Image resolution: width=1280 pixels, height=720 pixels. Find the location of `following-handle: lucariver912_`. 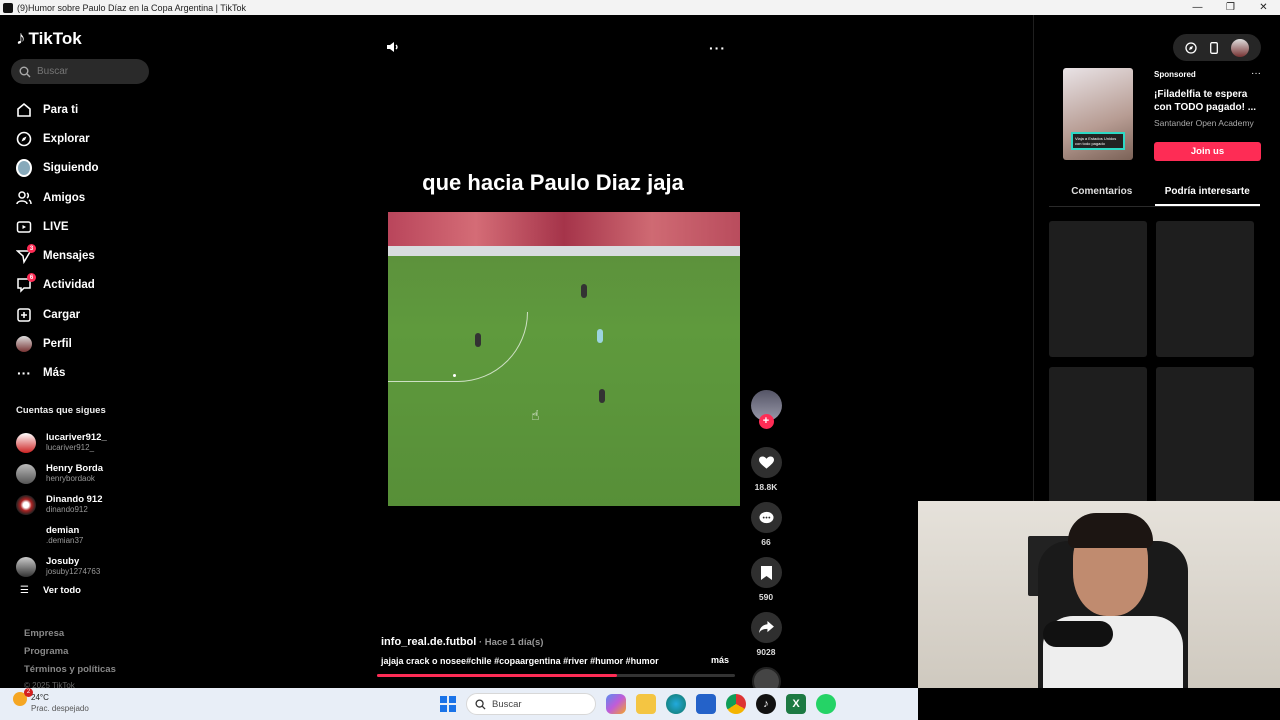

following-handle: lucariver912_ is located at coordinates (70, 447).